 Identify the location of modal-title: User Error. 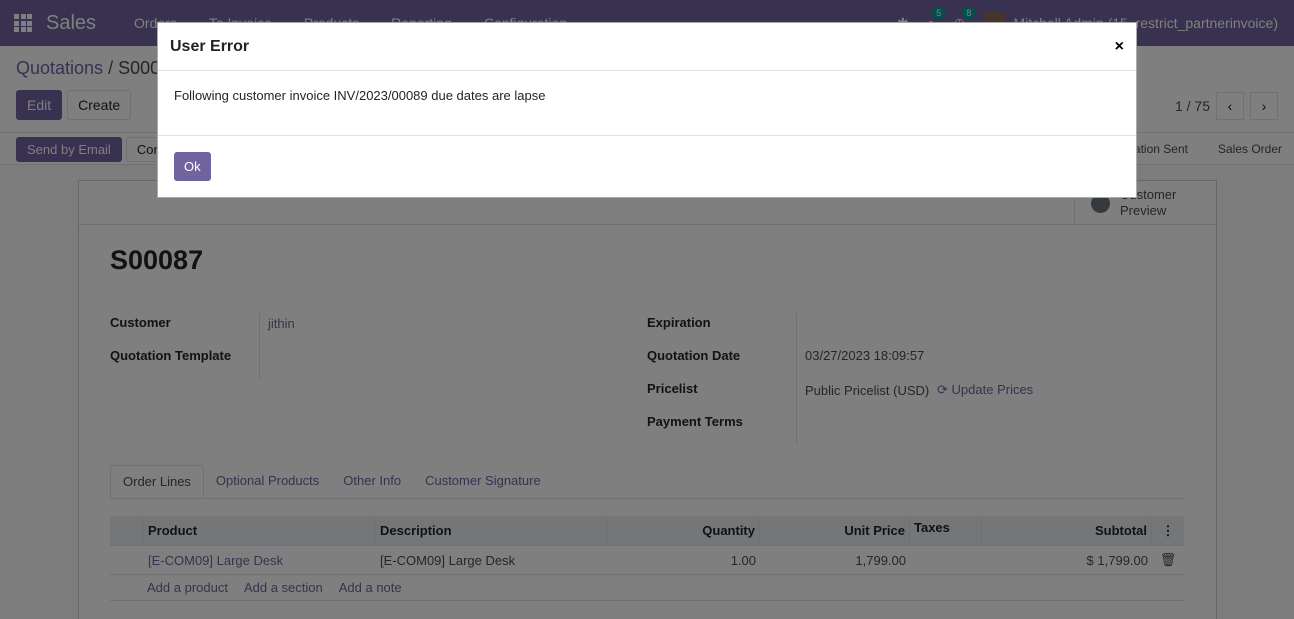
(210, 46).